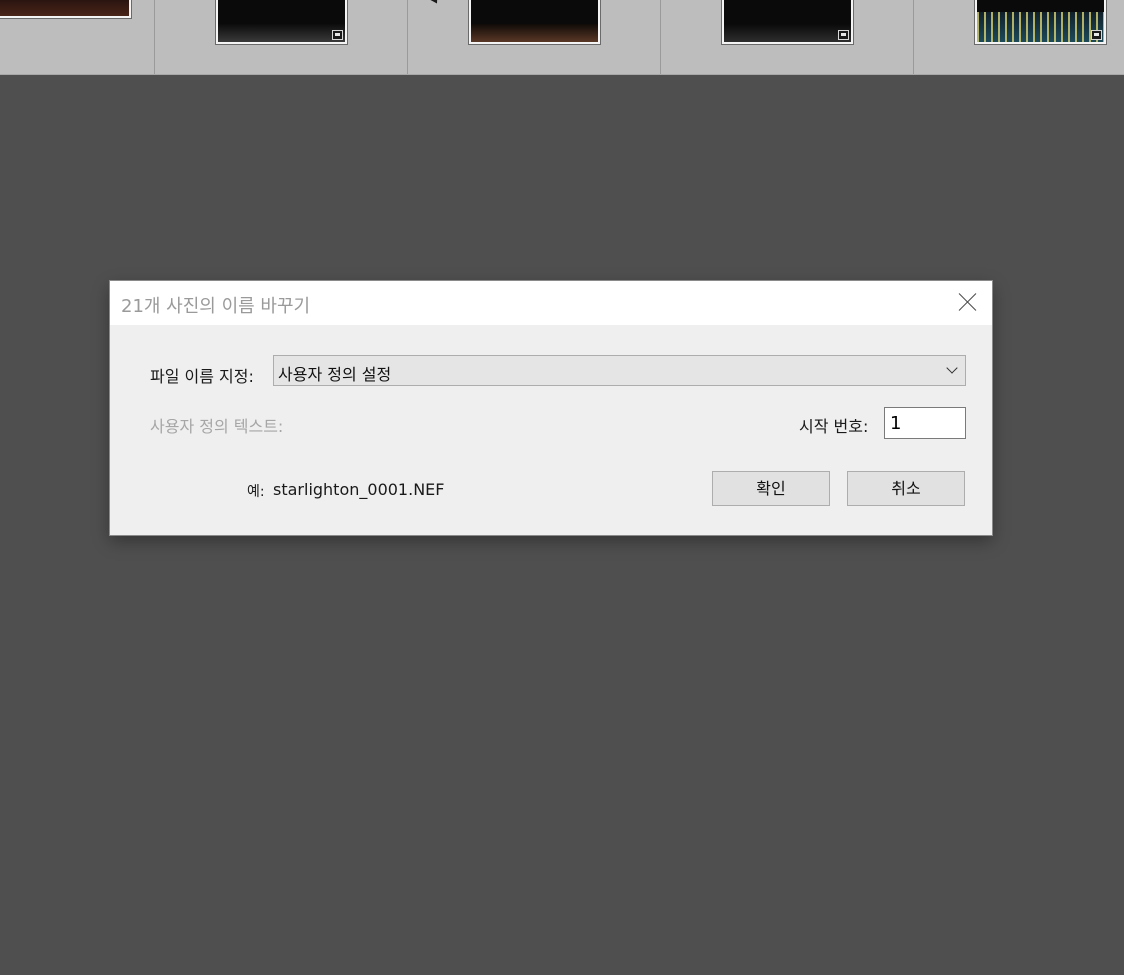 The width and height of the screenshot is (1124, 975). I want to click on file-naming-label: 파일 이름 지정:, so click(202, 376).